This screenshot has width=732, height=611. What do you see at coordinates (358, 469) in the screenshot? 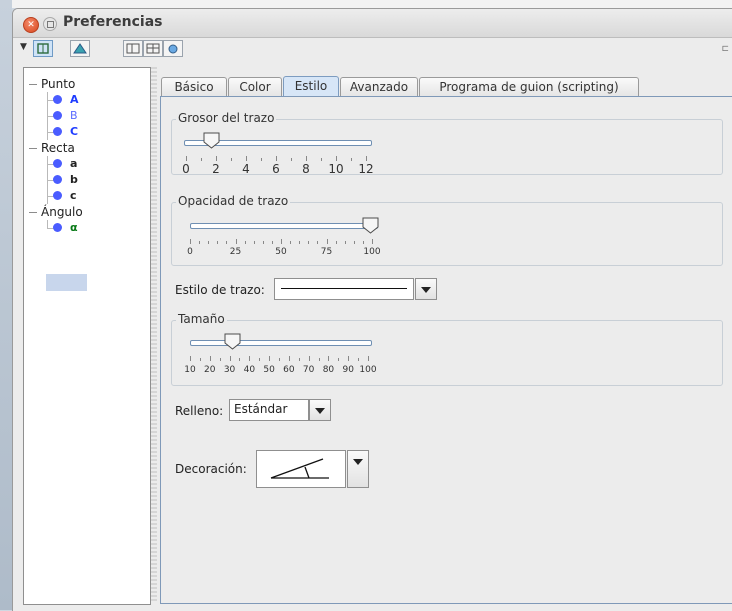
I see `decoration-dropdown-button` at bounding box center [358, 469].